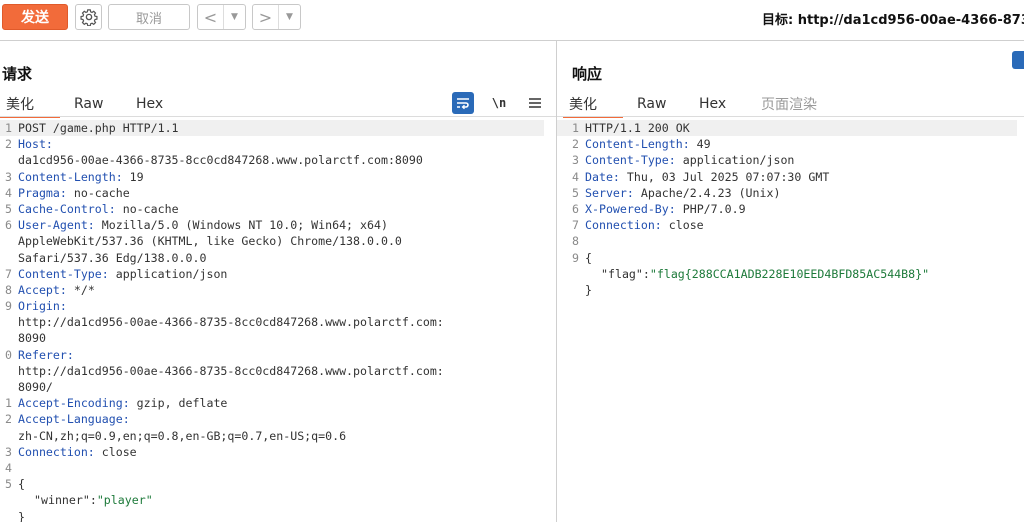  Describe the element at coordinates (119, 274) in the screenshot. I see `line-content: Content-Type: application/json` at that location.